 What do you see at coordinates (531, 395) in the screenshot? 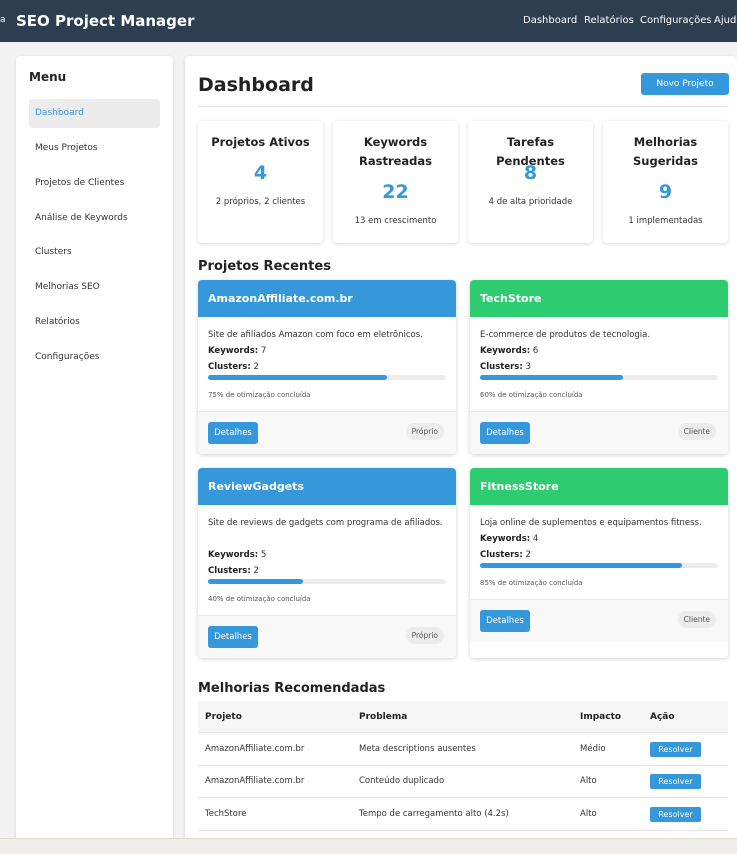
I see `progress-text: 60% de otimização concluída` at bounding box center [531, 395].